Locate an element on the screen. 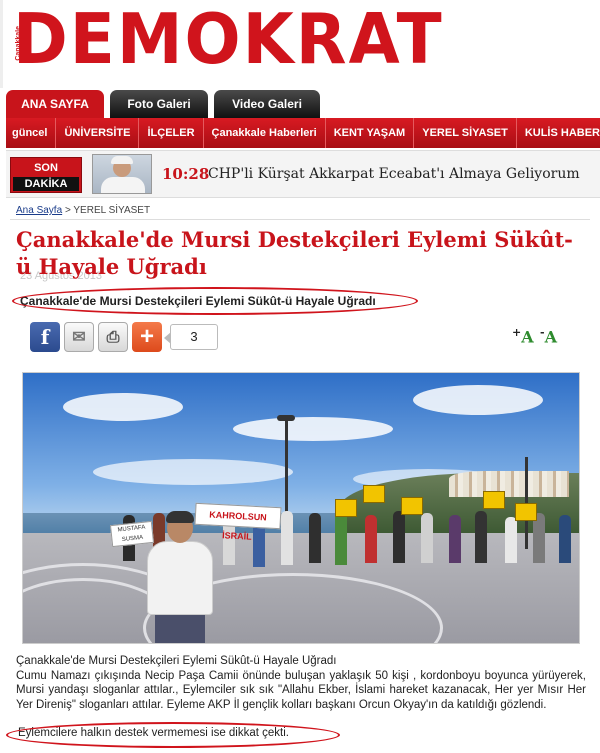 Image resolution: width=600 pixels, height=753 pixels. font-decrease-button: -A is located at coordinates (548, 336).